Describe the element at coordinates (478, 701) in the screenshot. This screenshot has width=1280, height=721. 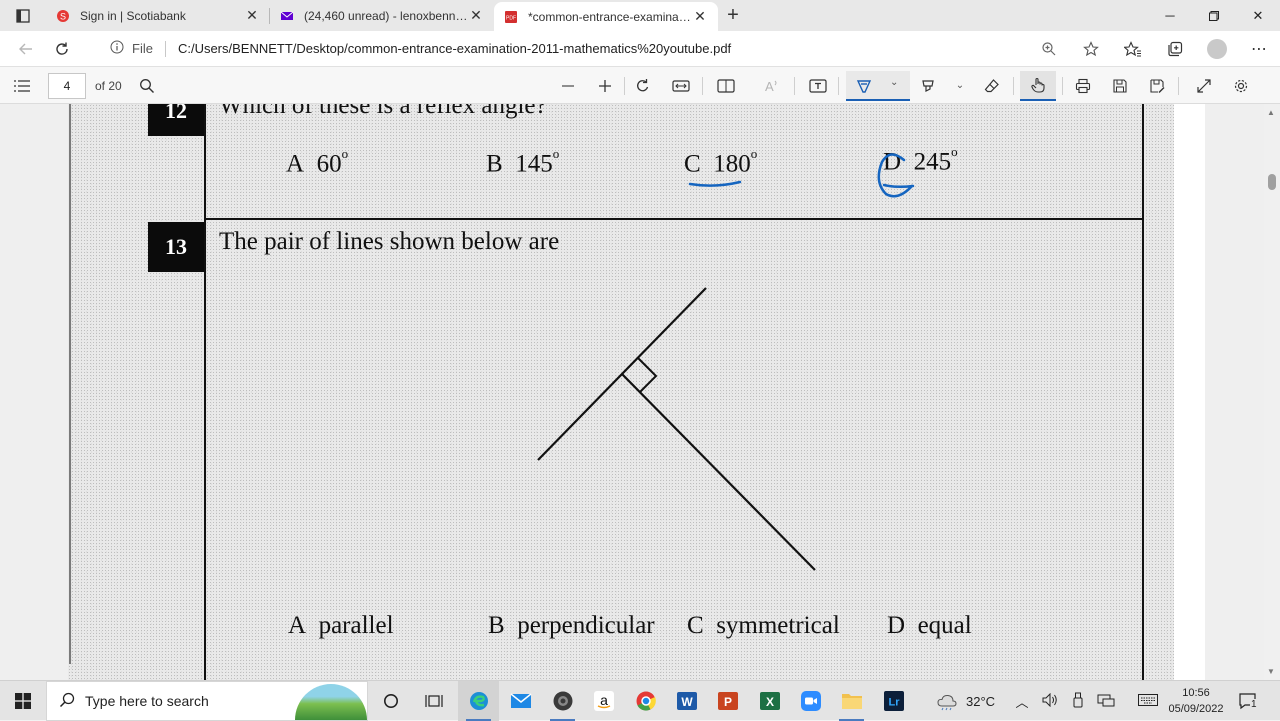
I see `edge-icon` at that location.